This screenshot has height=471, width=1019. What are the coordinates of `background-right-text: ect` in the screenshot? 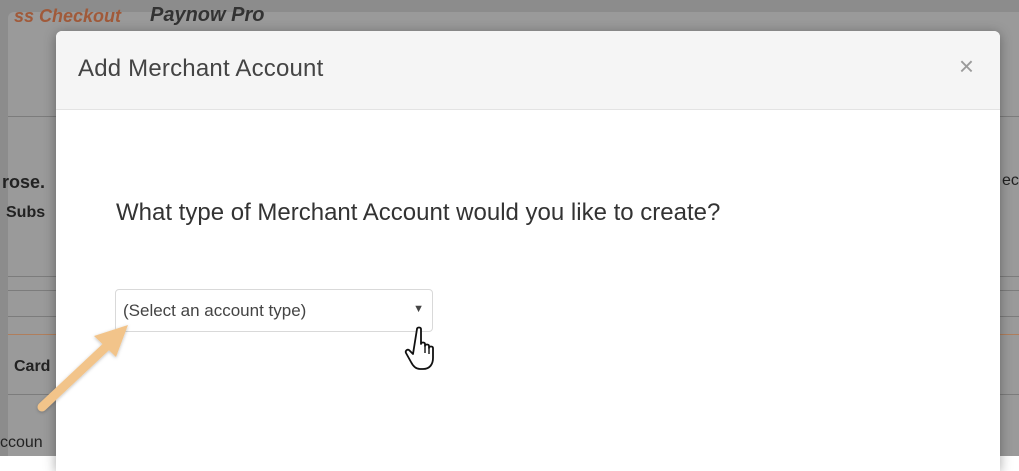 It's located at (1010, 180).